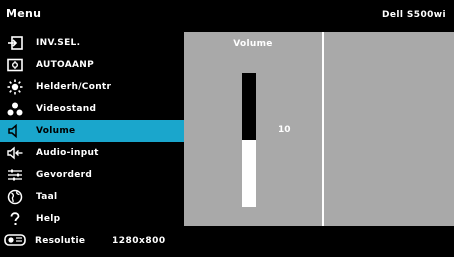 Image resolution: width=454 pixels, height=257 pixels. I want to click on menu-item-label: Volume, so click(56, 131).